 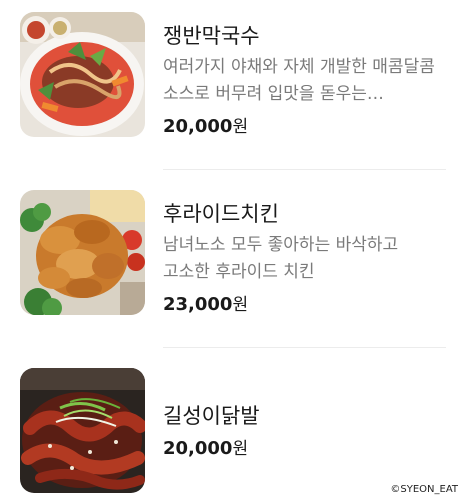 What do you see at coordinates (198, 304) in the screenshot?
I see `price-value: 23,000` at bounding box center [198, 304].